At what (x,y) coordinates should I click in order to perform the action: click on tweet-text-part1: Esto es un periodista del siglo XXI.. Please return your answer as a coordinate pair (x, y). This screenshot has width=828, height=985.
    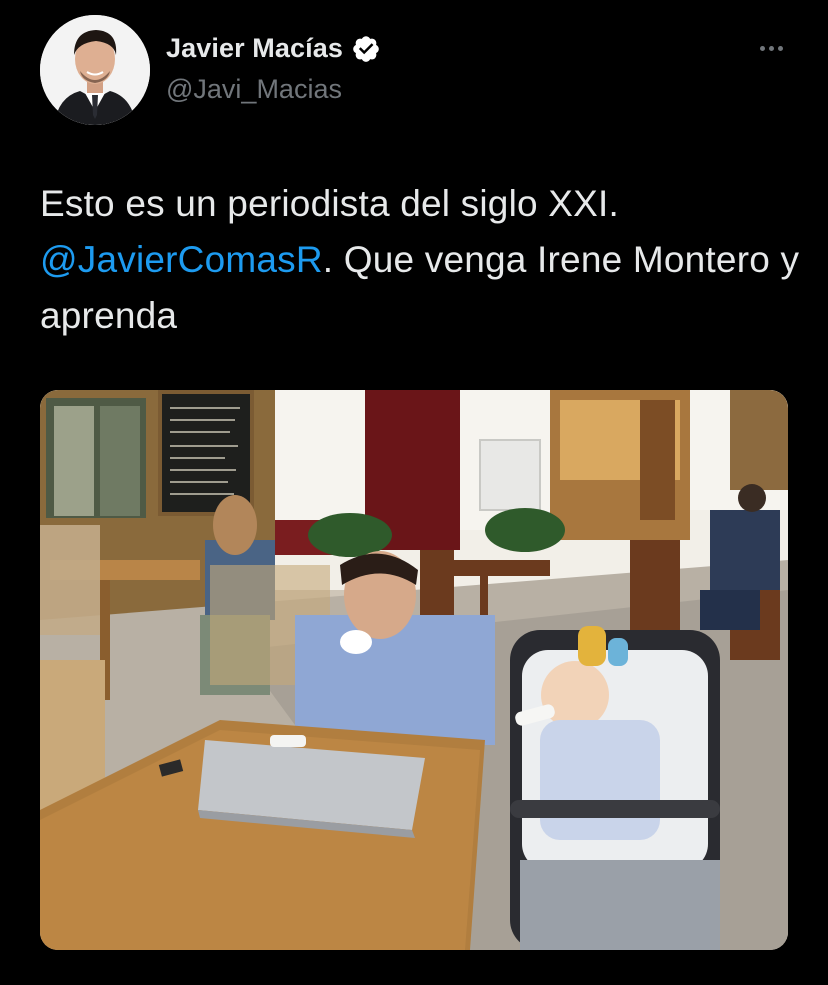
    Looking at the image, I should click on (329, 203).